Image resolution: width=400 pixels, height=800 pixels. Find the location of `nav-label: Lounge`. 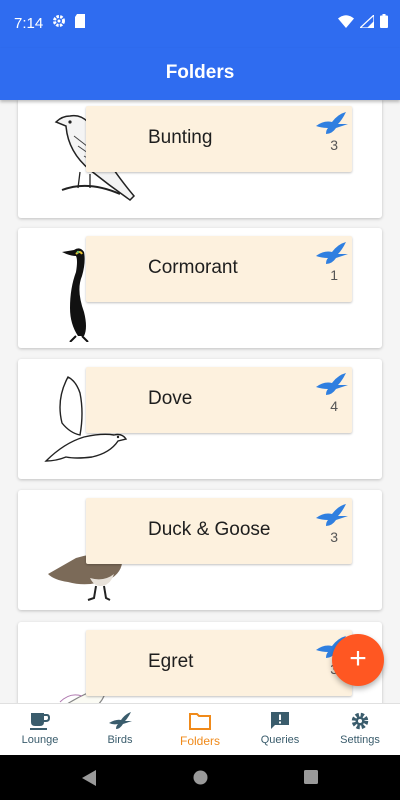

nav-label: Lounge is located at coordinates (40, 740).